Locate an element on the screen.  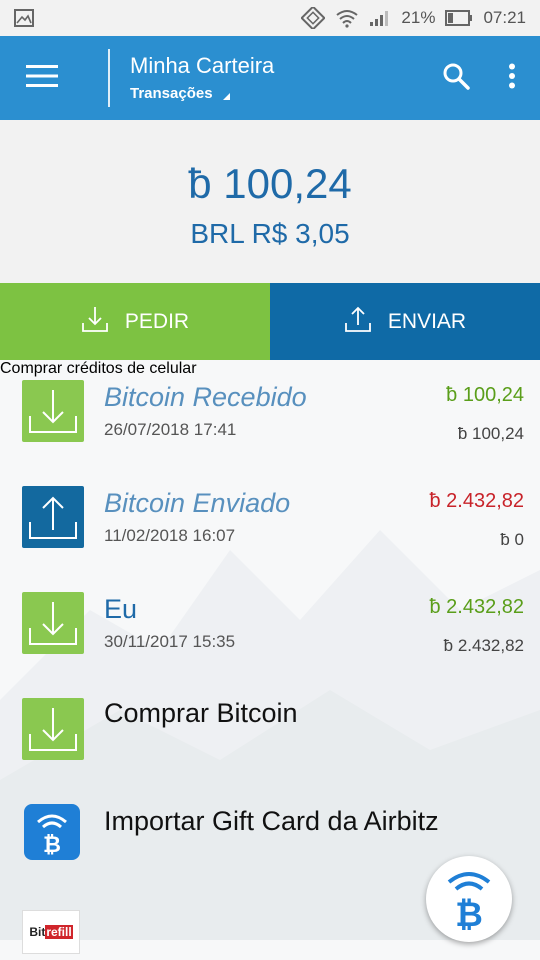
request-label: PEDIR is located at coordinates (157, 321).